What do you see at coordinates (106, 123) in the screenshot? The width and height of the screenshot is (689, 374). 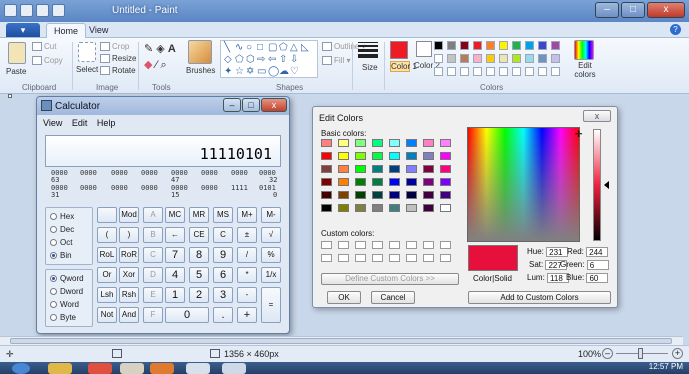 I see `menu-help: Help` at bounding box center [106, 123].